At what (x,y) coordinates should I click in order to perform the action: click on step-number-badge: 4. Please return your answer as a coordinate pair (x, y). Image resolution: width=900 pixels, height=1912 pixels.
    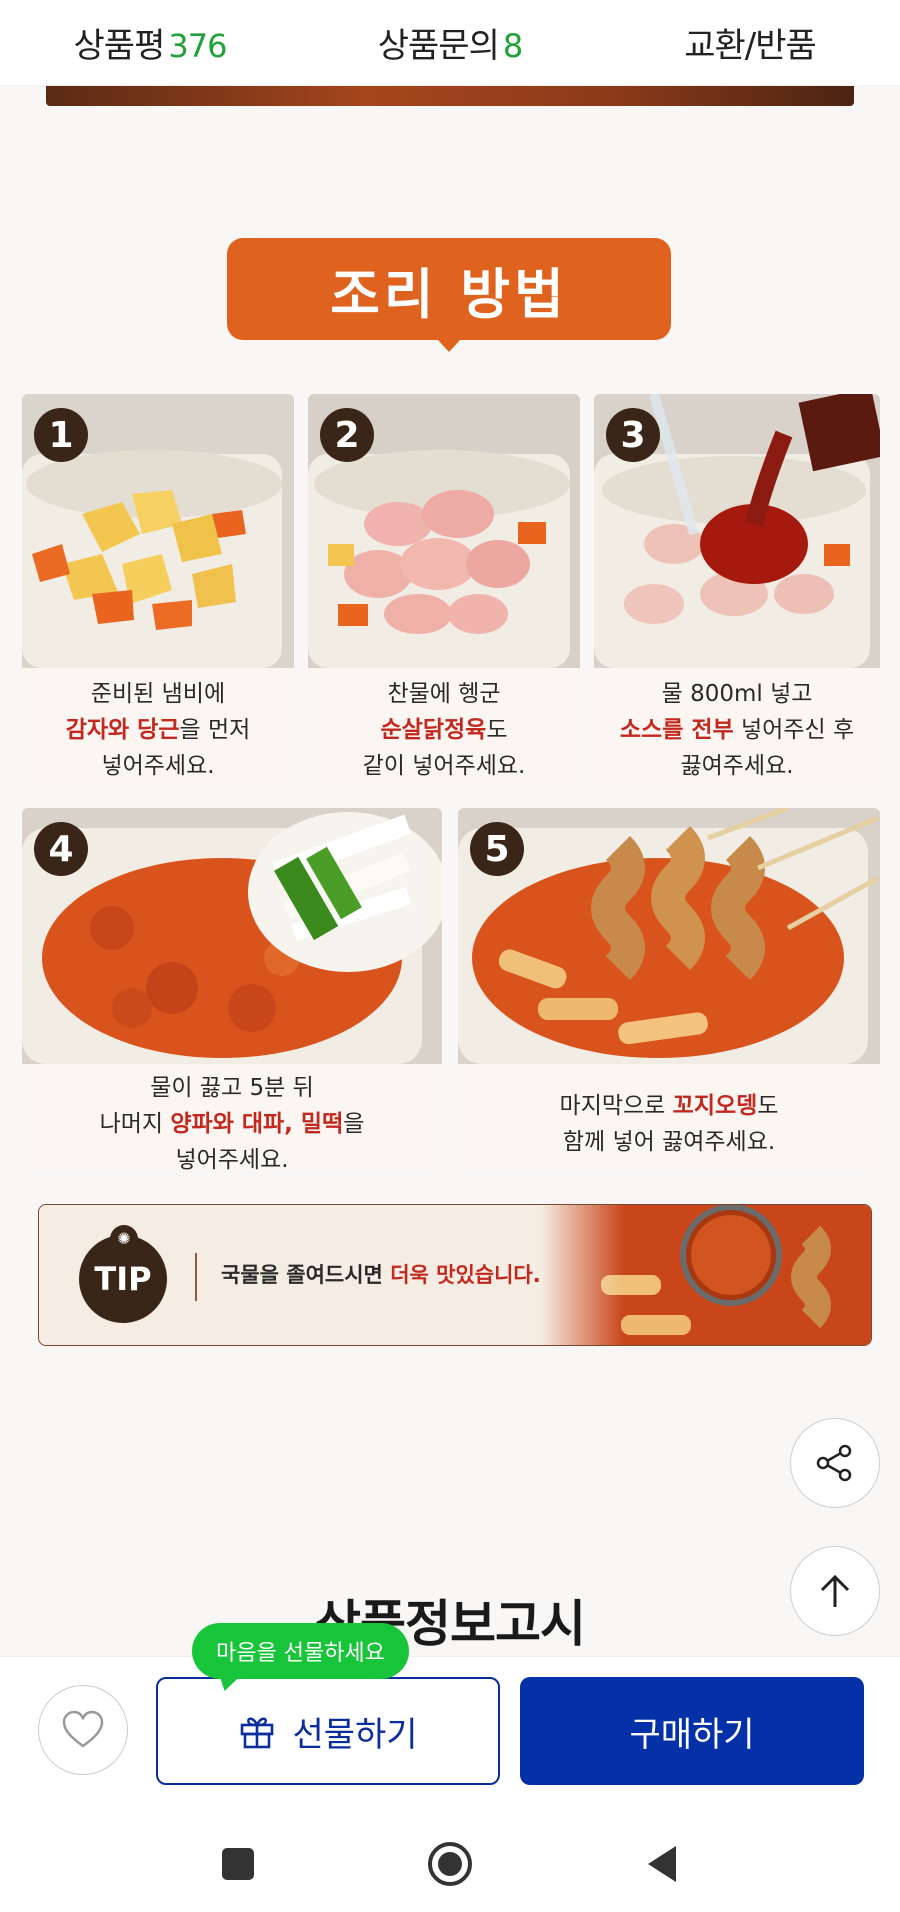
    Looking at the image, I should click on (61, 849).